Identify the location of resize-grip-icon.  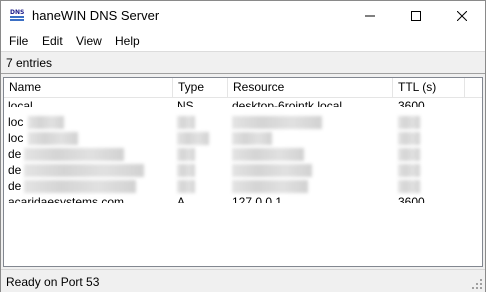
(477, 284).